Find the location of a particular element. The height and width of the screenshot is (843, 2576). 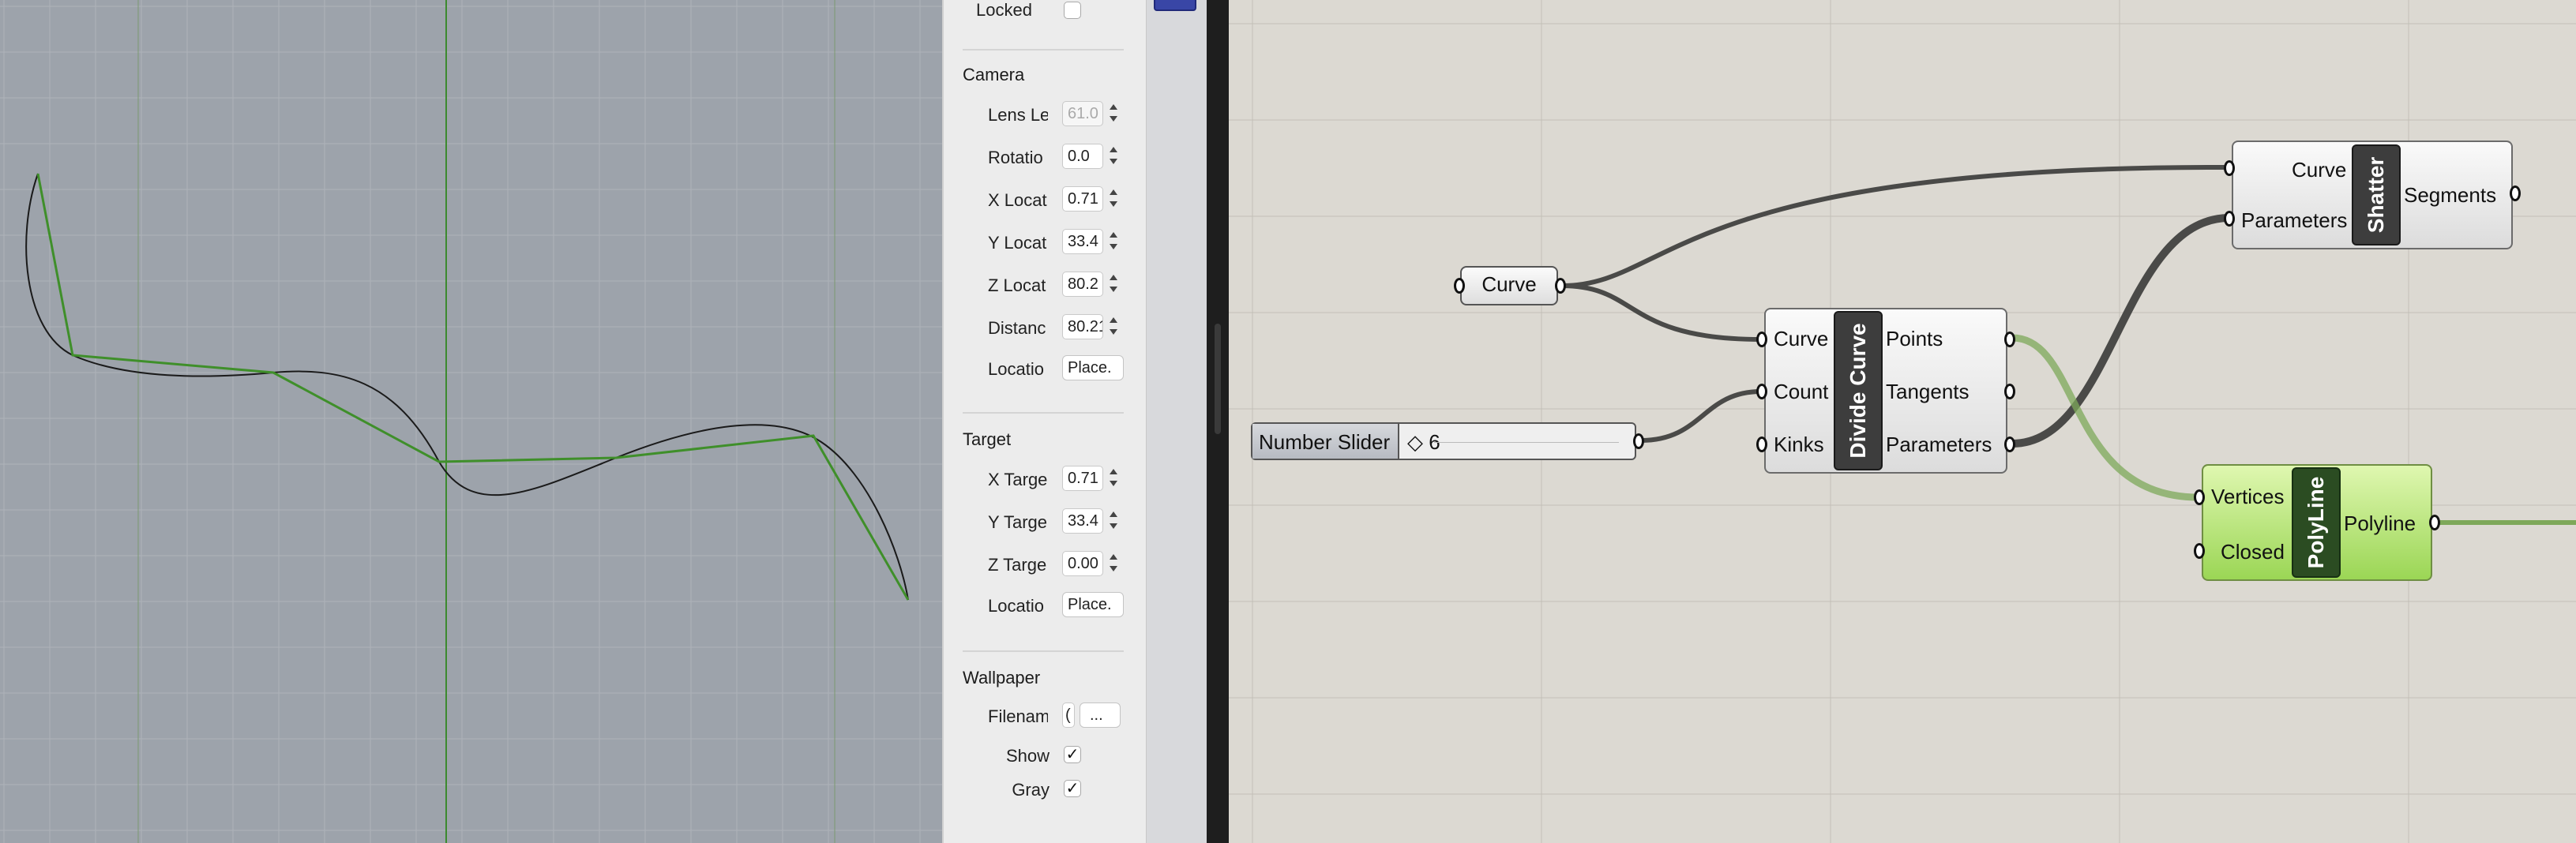

divide-curve-nickname-text: Divide Curve is located at coordinates (1858, 391).